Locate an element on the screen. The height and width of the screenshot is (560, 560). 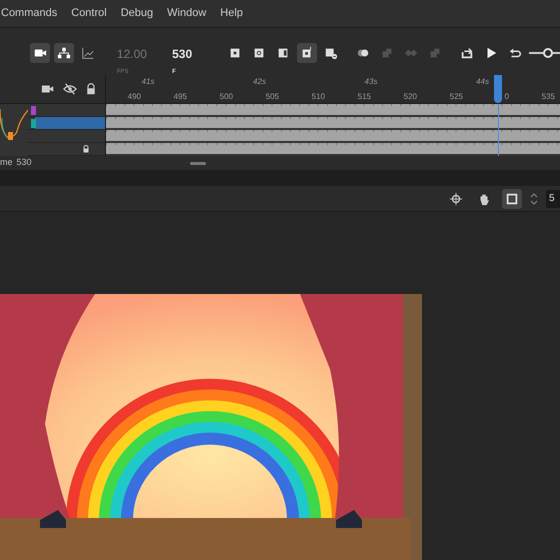
ruler-frame-label: 535 is located at coordinates (548, 97).